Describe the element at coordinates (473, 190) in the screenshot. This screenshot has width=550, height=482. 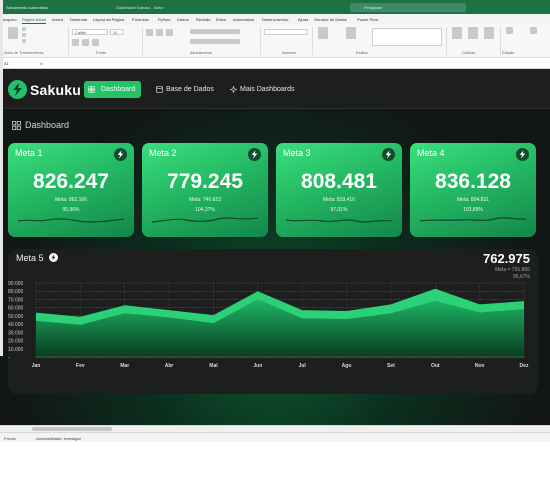
I see `kpi-card-meta-4: Meta 4 836.128 Meta: 804.831 103,89%` at that location.